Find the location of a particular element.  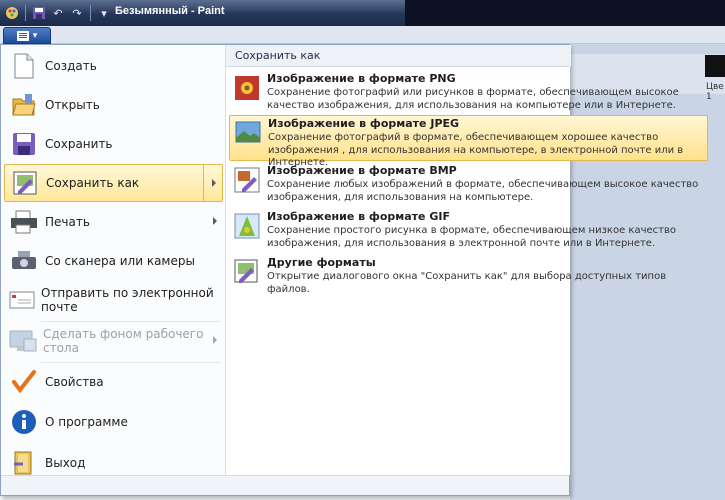

paint-app-icon is located at coordinates (12, 13).